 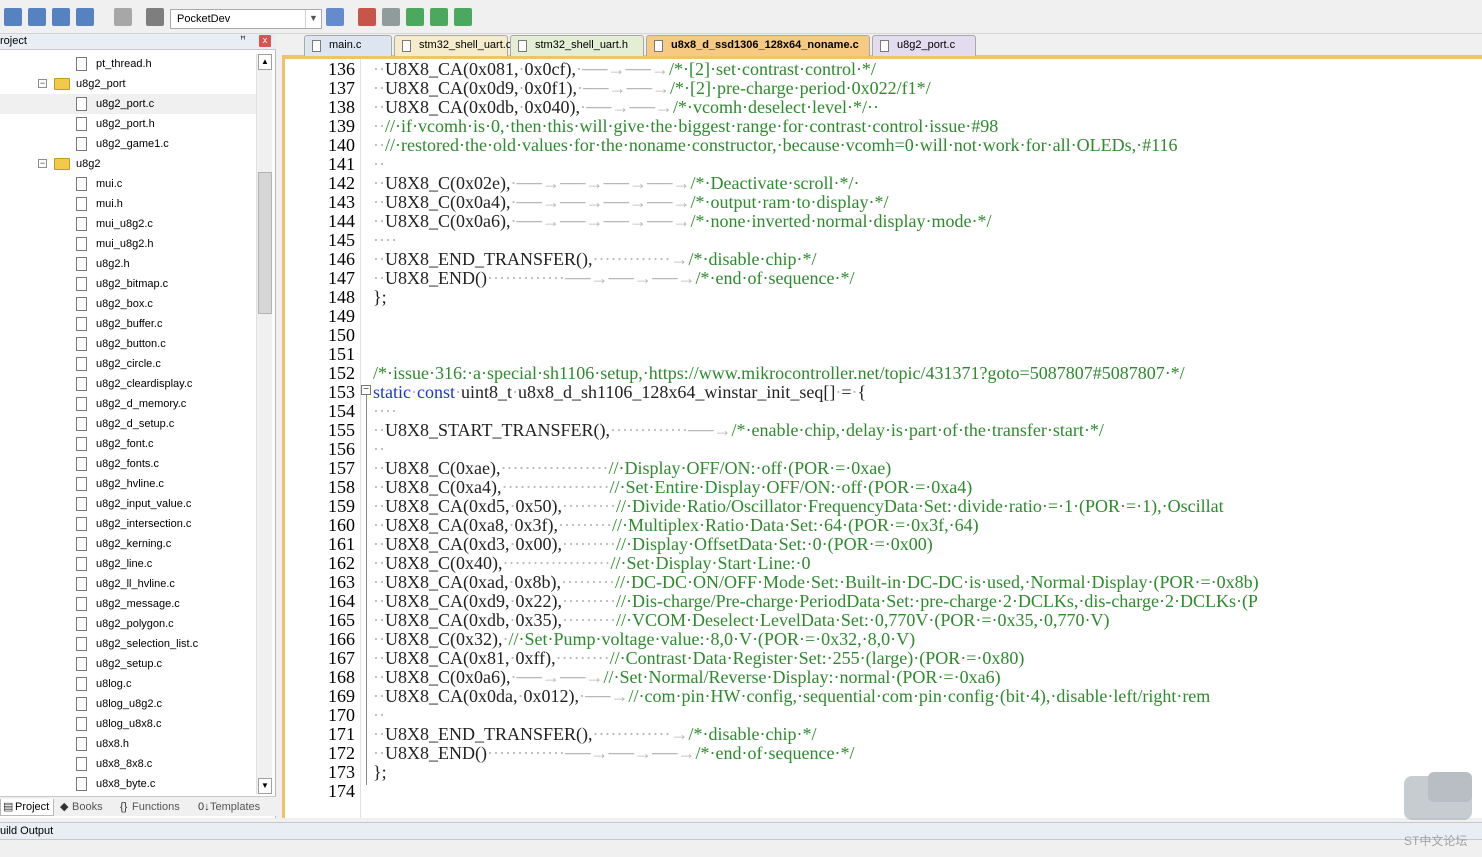 What do you see at coordinates (128, 604) in the screenshot?
I see `tree-file: u8g2_message.c` at bounding box center [128, 604].